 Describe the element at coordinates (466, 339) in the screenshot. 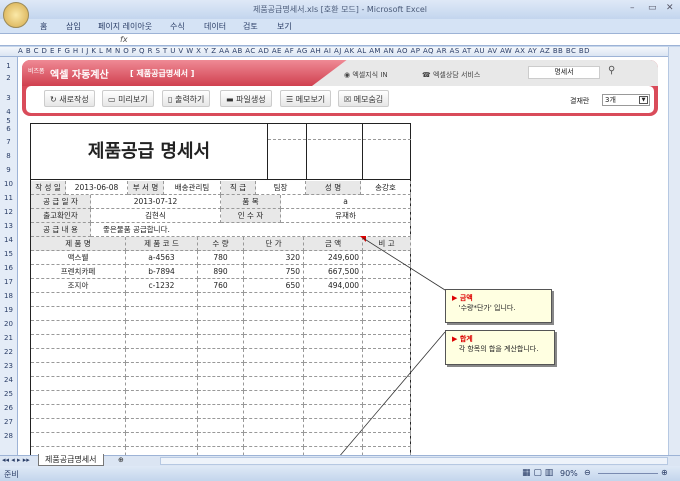

I see `comment-title: 합계` at that location.